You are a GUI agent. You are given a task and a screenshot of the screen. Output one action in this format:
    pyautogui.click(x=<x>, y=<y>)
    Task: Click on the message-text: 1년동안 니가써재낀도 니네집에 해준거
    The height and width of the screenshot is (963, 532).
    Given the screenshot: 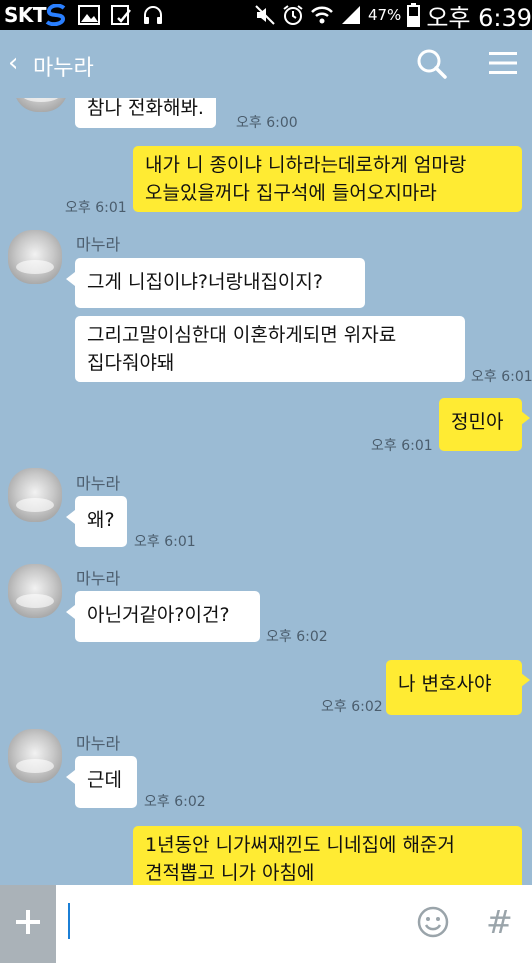 What is the action you would take?
    pyautogui.click(x=300, y=845)
    